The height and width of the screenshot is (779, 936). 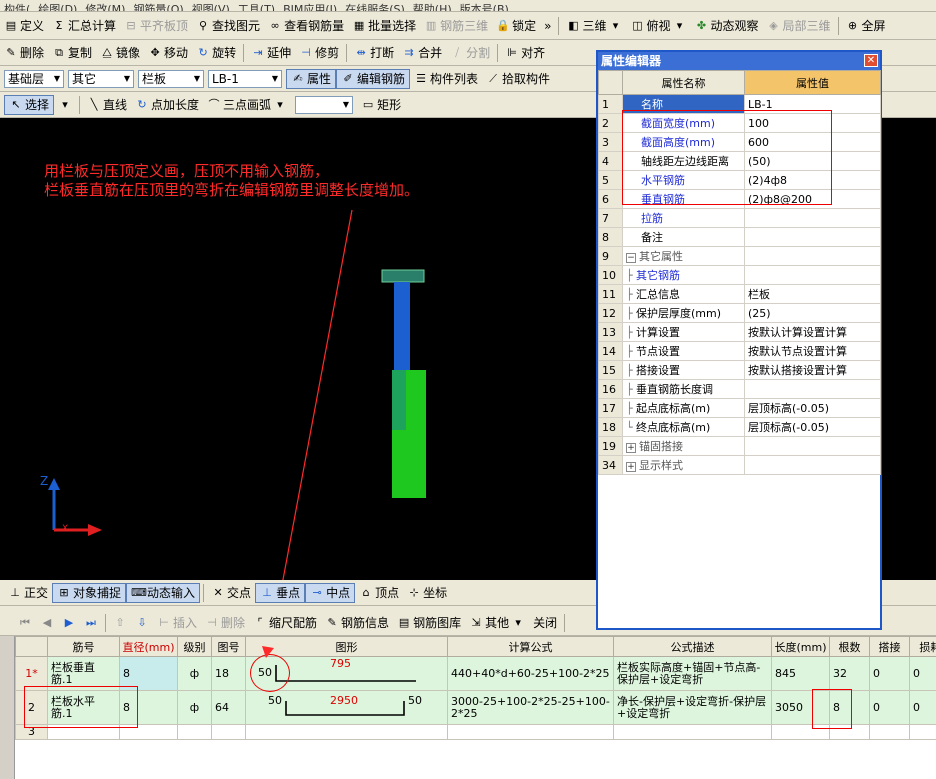 I want to click on intersection-toggle: ✕ 交点, so click(x=231, y=593).